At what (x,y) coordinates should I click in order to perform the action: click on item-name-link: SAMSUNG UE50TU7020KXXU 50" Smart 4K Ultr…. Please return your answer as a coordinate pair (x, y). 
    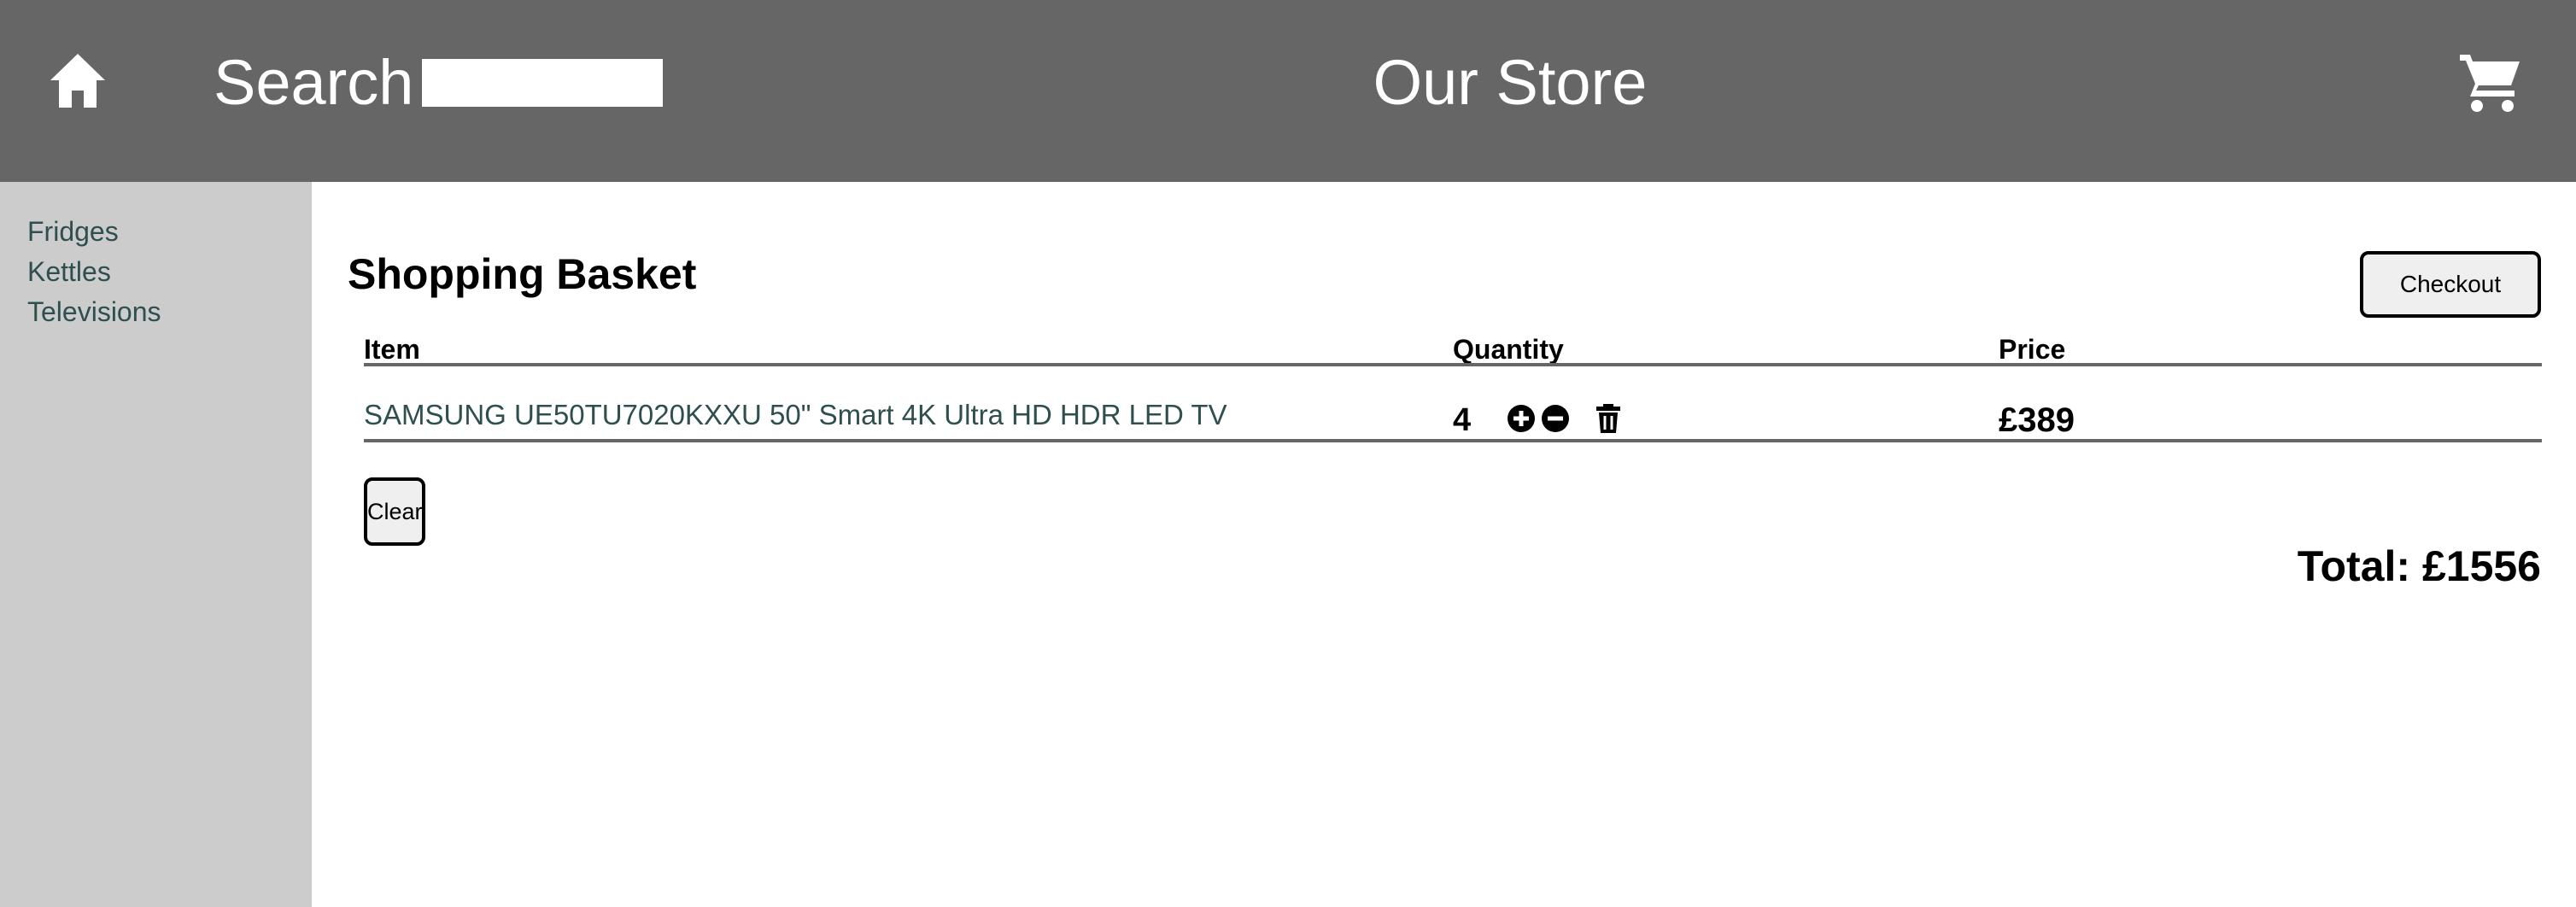
    Looking at the image, I should click on (795, 415).